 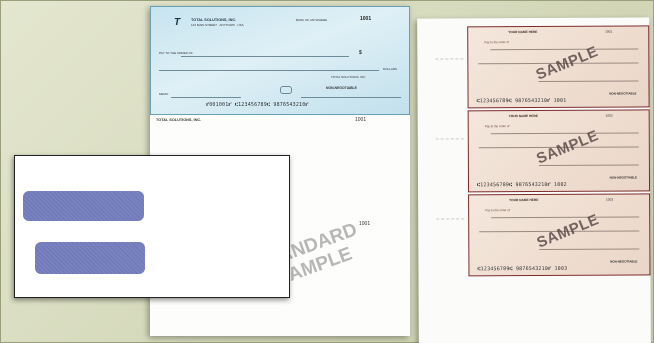 What do you see at coordinates (349, 77) in the screenshot?
I see `company-signature-name: TOTAL SOLUTIONS, INC.` at bounding box center [349, 77].